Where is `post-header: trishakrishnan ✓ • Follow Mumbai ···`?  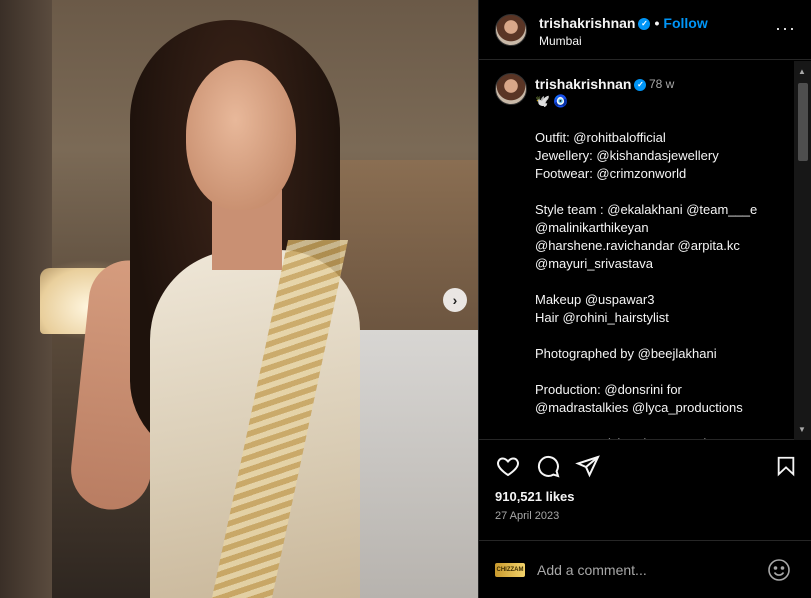
post-header: trishakrishnan ✓ • Follow Mumbai ··· is located at coordinates (645, 30).